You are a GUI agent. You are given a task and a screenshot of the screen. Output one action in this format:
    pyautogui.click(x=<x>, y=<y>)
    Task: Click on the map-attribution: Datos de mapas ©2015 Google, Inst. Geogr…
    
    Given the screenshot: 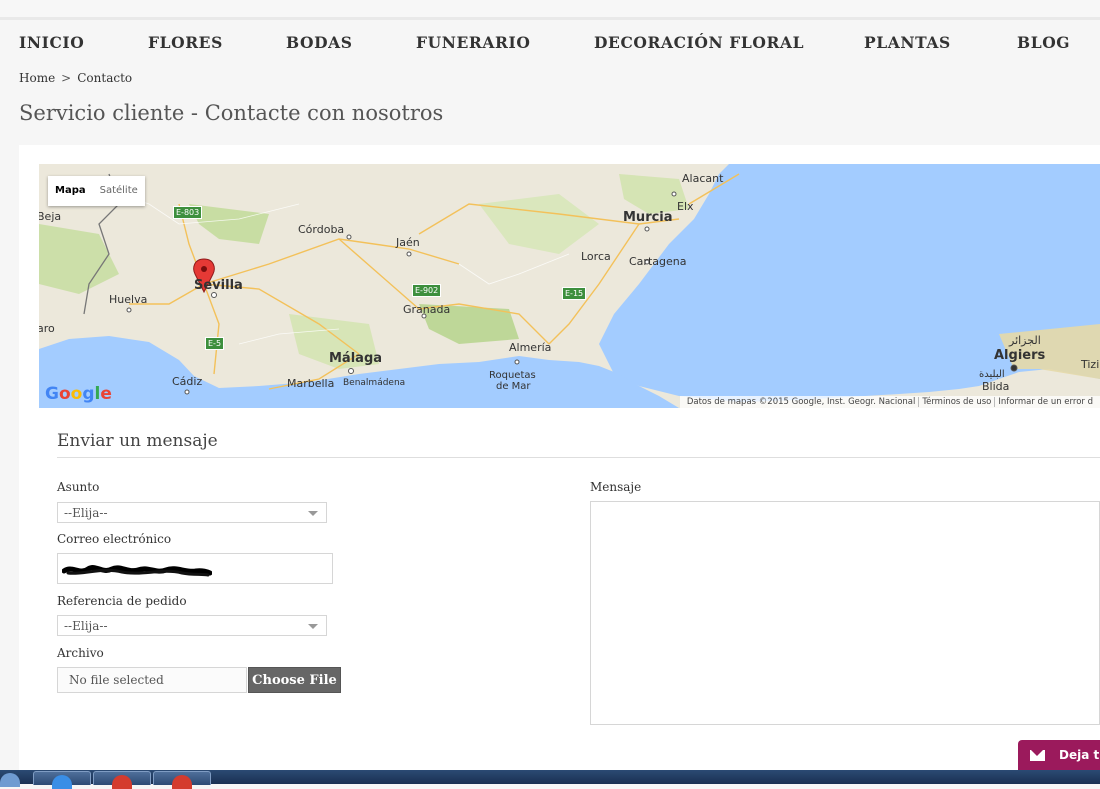 What is the action you would take?
    pyautogui.click(x=889, y=402)
    